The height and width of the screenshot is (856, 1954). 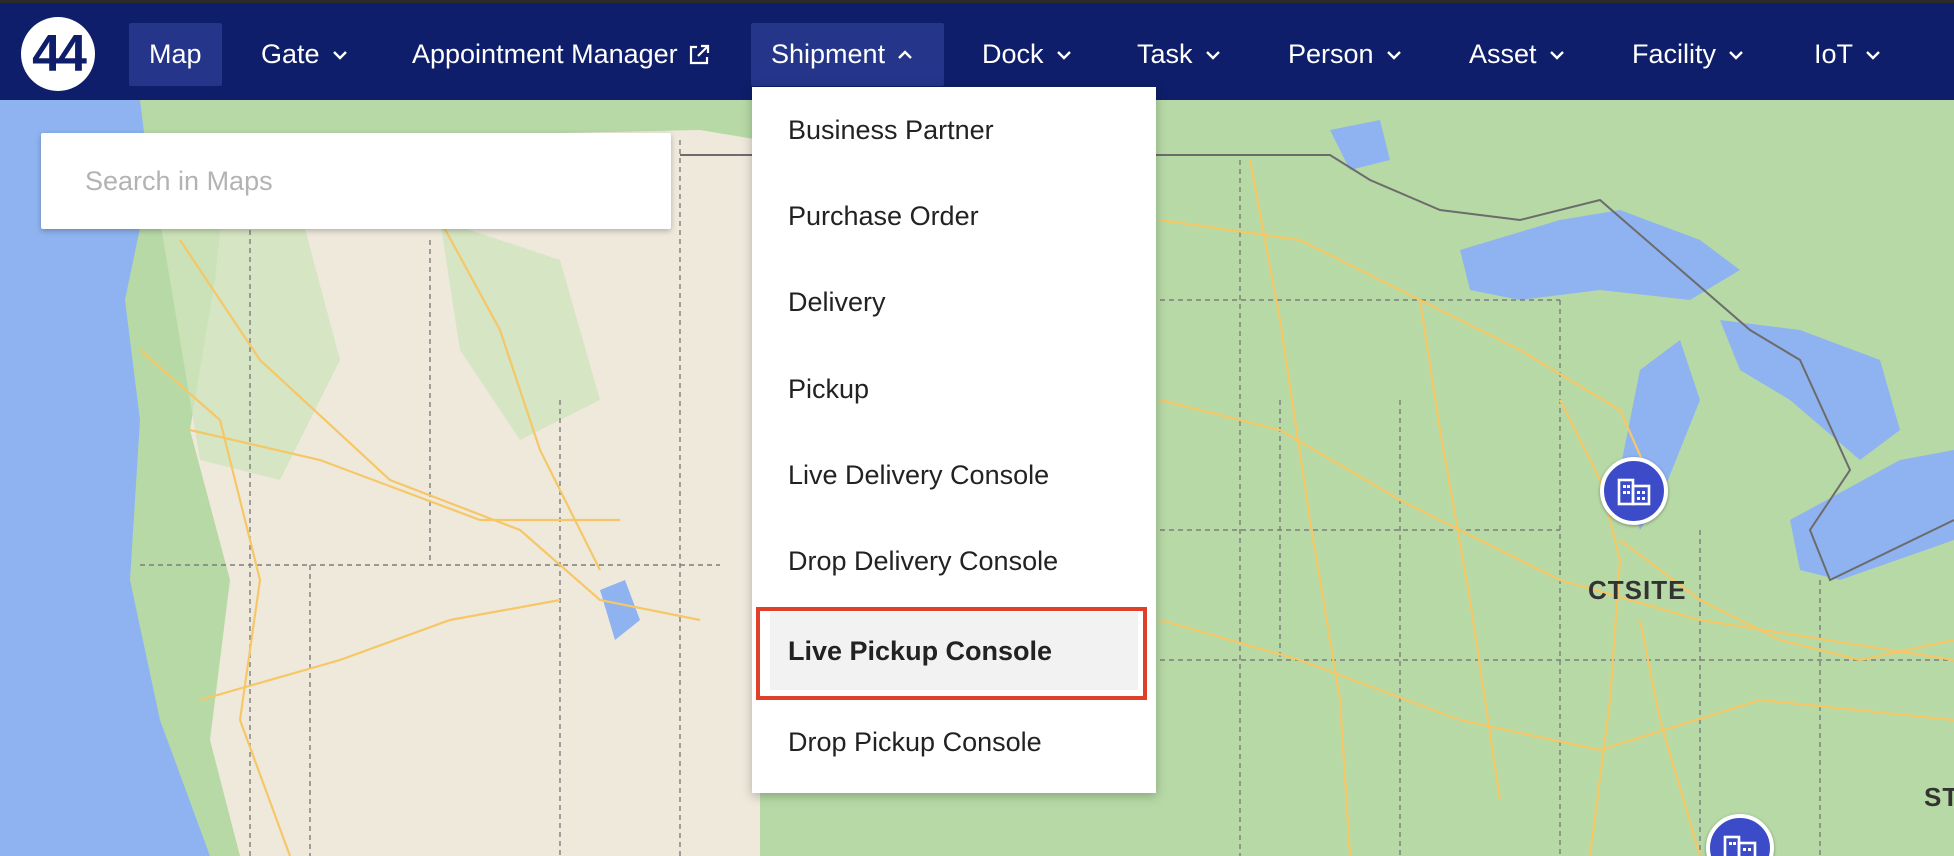 I want to click on facility-marker-ctsite, so click(x=1634, y=491).